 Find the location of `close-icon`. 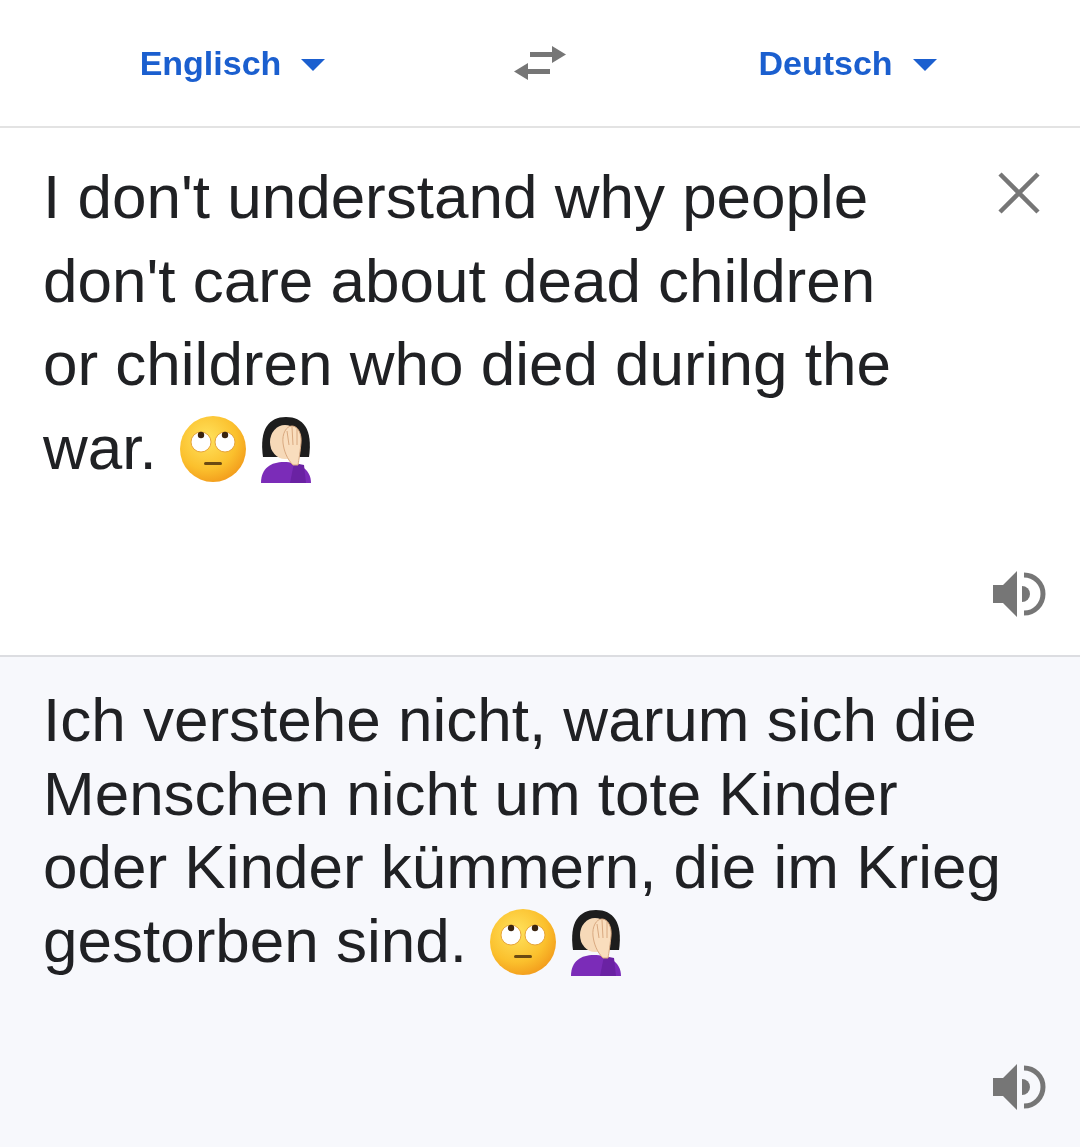

close-icon is located at coordinates (1019, 193).